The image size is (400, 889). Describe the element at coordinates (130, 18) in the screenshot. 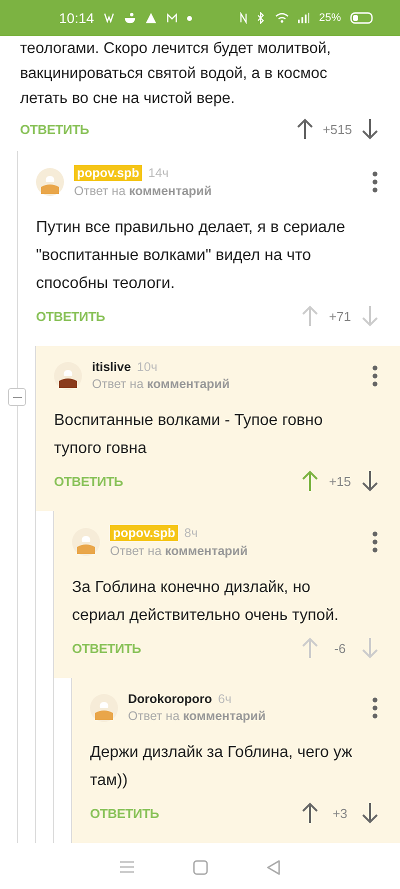

I see `bowl-icon` at that location.